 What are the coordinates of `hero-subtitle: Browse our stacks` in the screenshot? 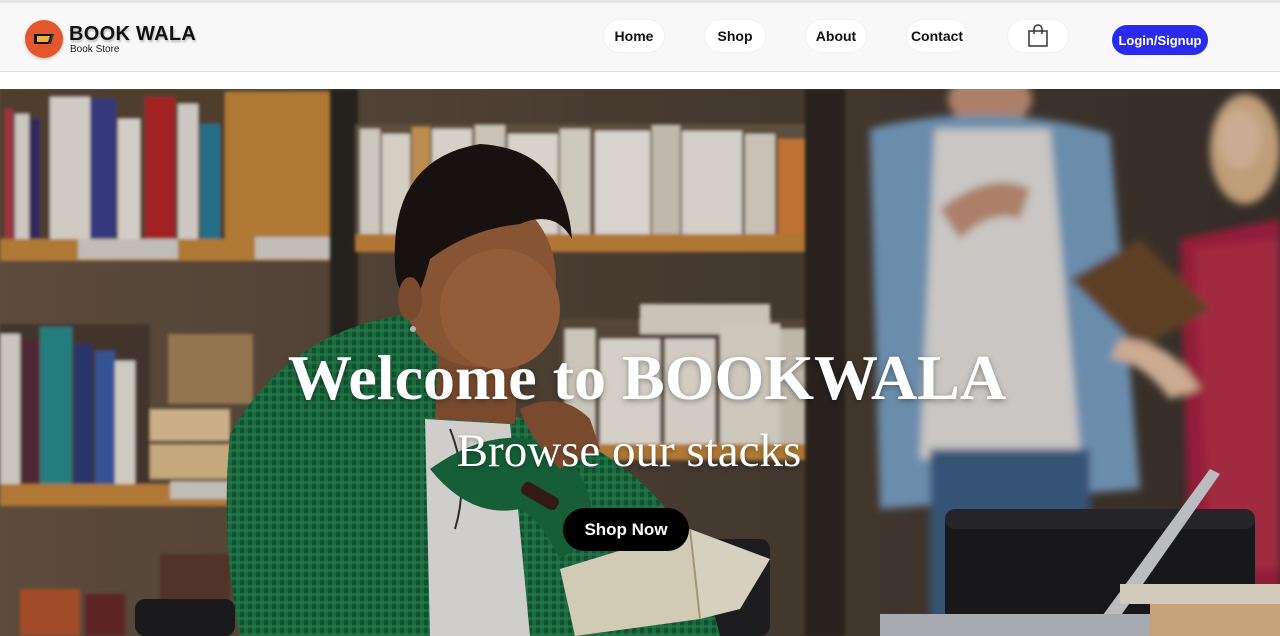 It's located at (629, 451).